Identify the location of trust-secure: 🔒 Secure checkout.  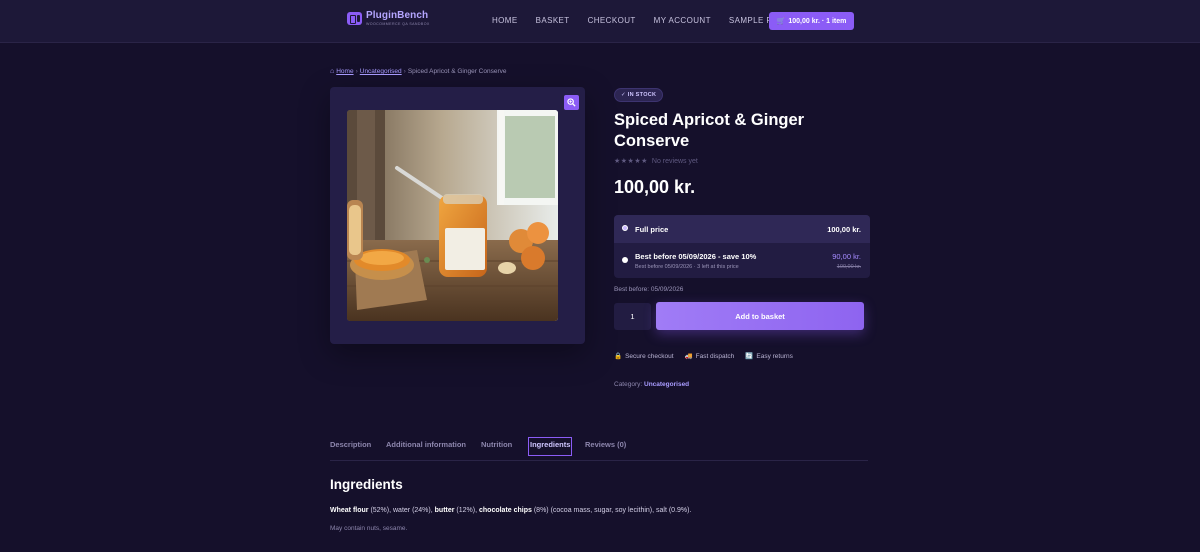
(644, 356).